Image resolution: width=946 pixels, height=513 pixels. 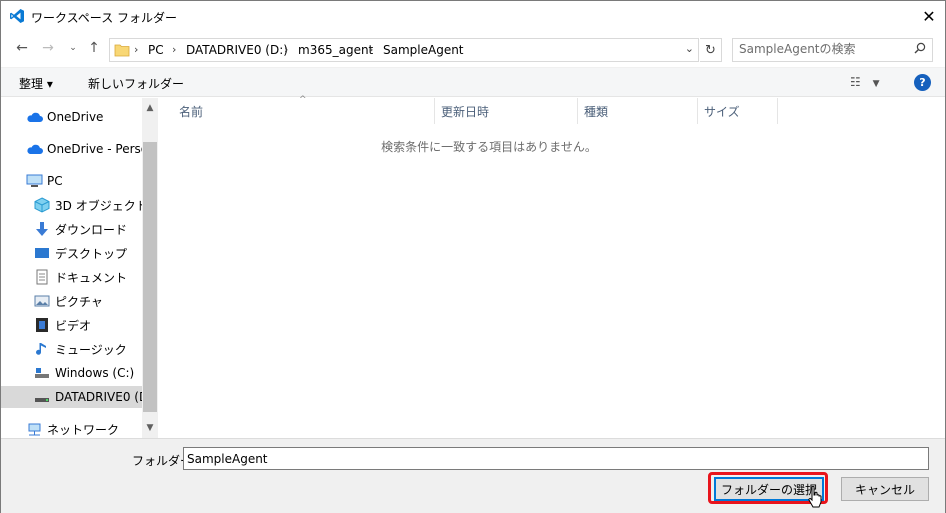 What do you see at coordinates (156, 50) in the screenshot?
I see `breadcrumb-pc: PC` at bounding box center [156, 50].